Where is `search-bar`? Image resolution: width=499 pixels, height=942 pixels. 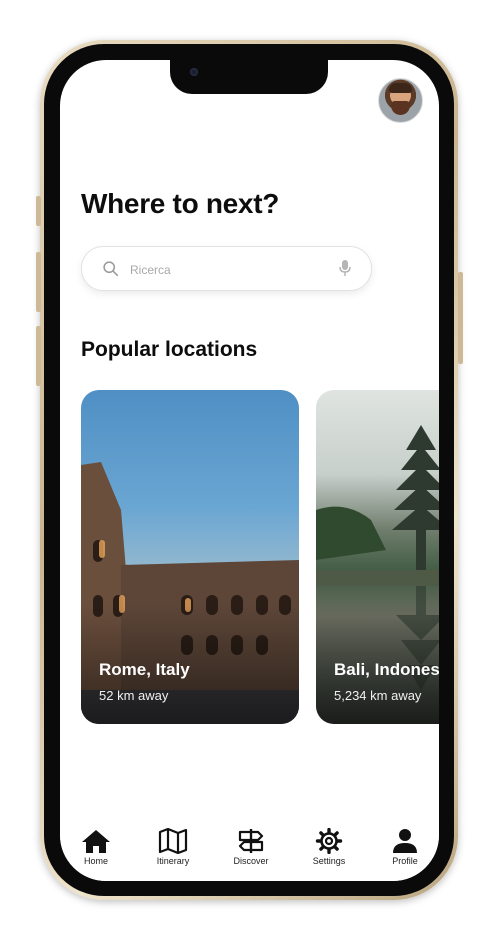 search-bar is located at coordinates (226, 268).